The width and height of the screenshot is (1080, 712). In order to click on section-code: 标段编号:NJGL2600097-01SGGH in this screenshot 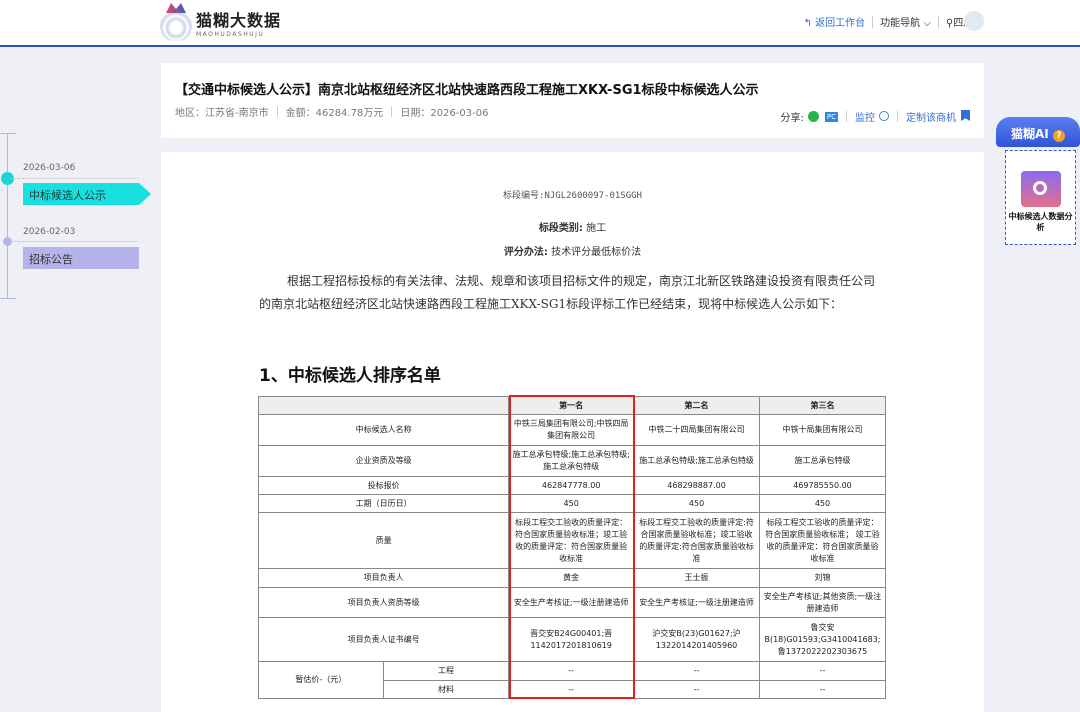, I will do `click(572, 196)`.